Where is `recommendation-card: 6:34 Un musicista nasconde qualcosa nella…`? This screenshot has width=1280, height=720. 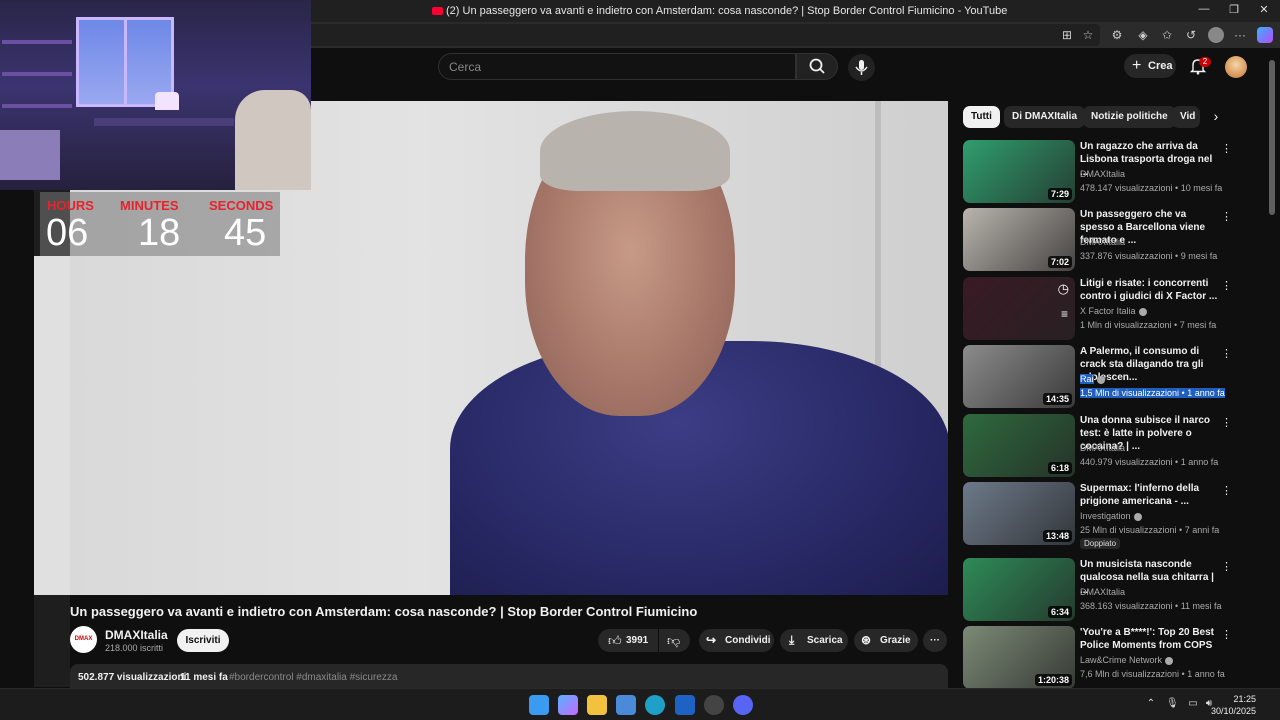 recommendation-card: 6:34 Un musicista nasconde qualcosa nella… is located at coordinates (1113, 590).